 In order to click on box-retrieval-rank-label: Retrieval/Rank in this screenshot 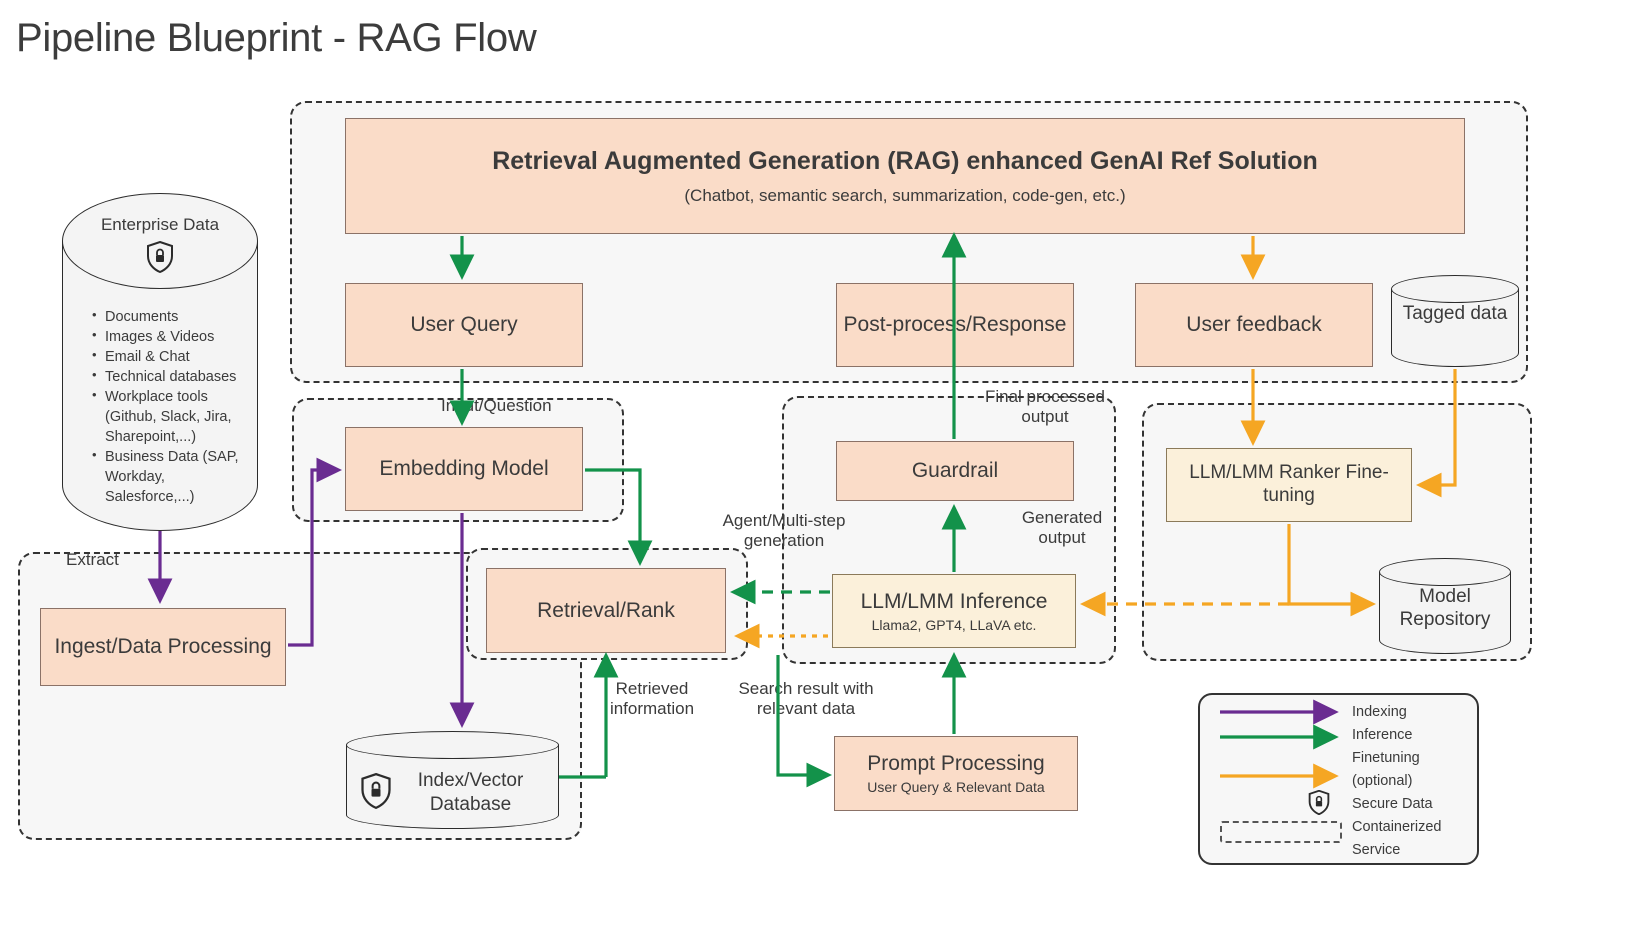, I will do `click(606, 610)`.